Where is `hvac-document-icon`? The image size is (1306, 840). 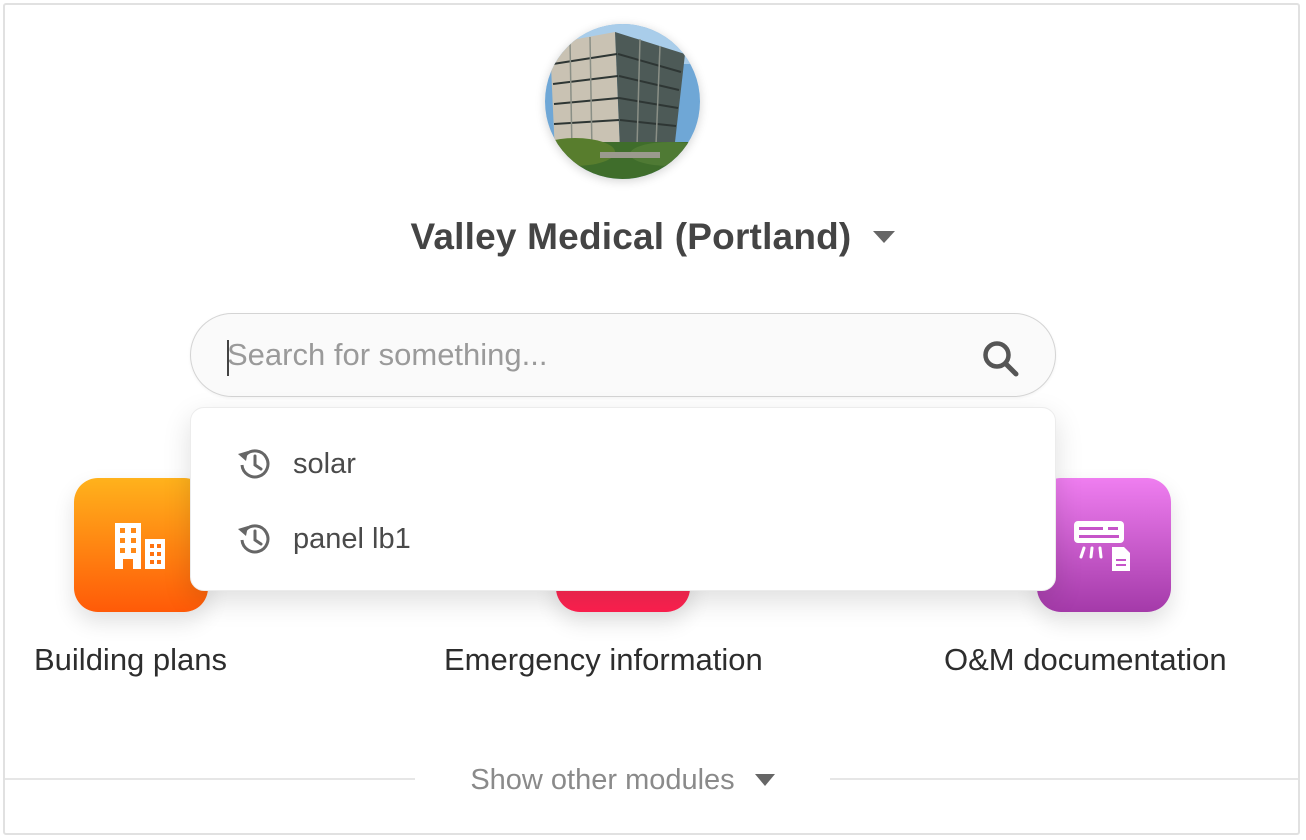 hvac-document-icon is located at coordinates (1102, 546).